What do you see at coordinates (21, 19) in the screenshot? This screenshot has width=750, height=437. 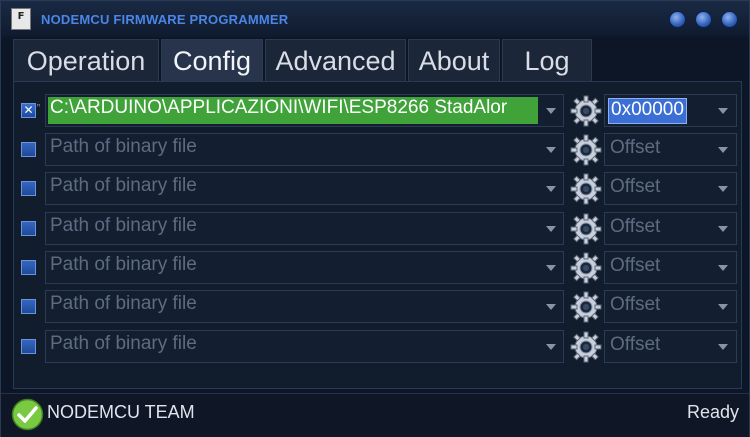 I see `app-icon: F` at bounding box center [21, 19].